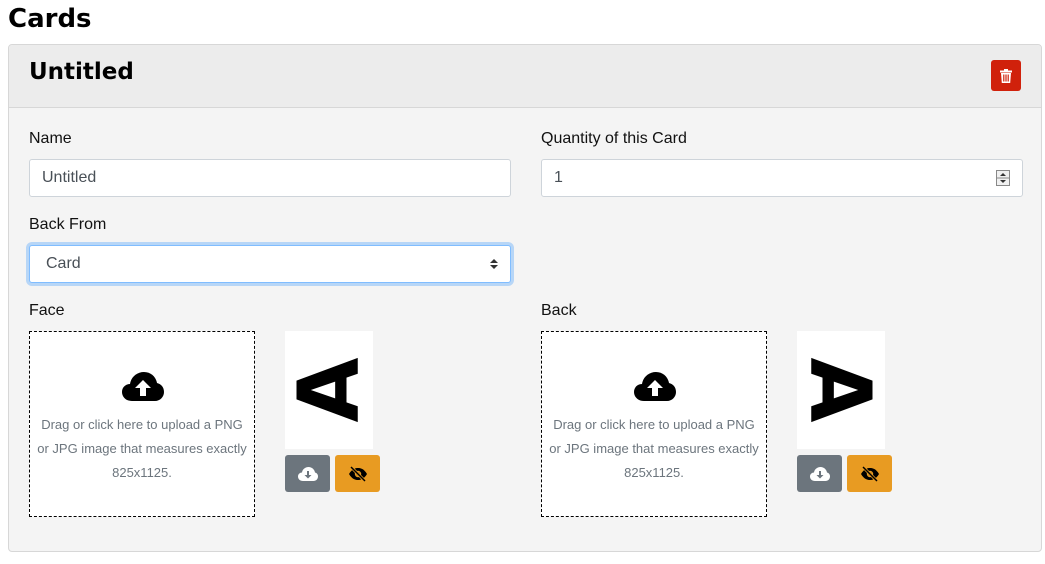 The width and height of the screenshot is (1045, 564). I want to click on back-hide-button, so click(869, 473).